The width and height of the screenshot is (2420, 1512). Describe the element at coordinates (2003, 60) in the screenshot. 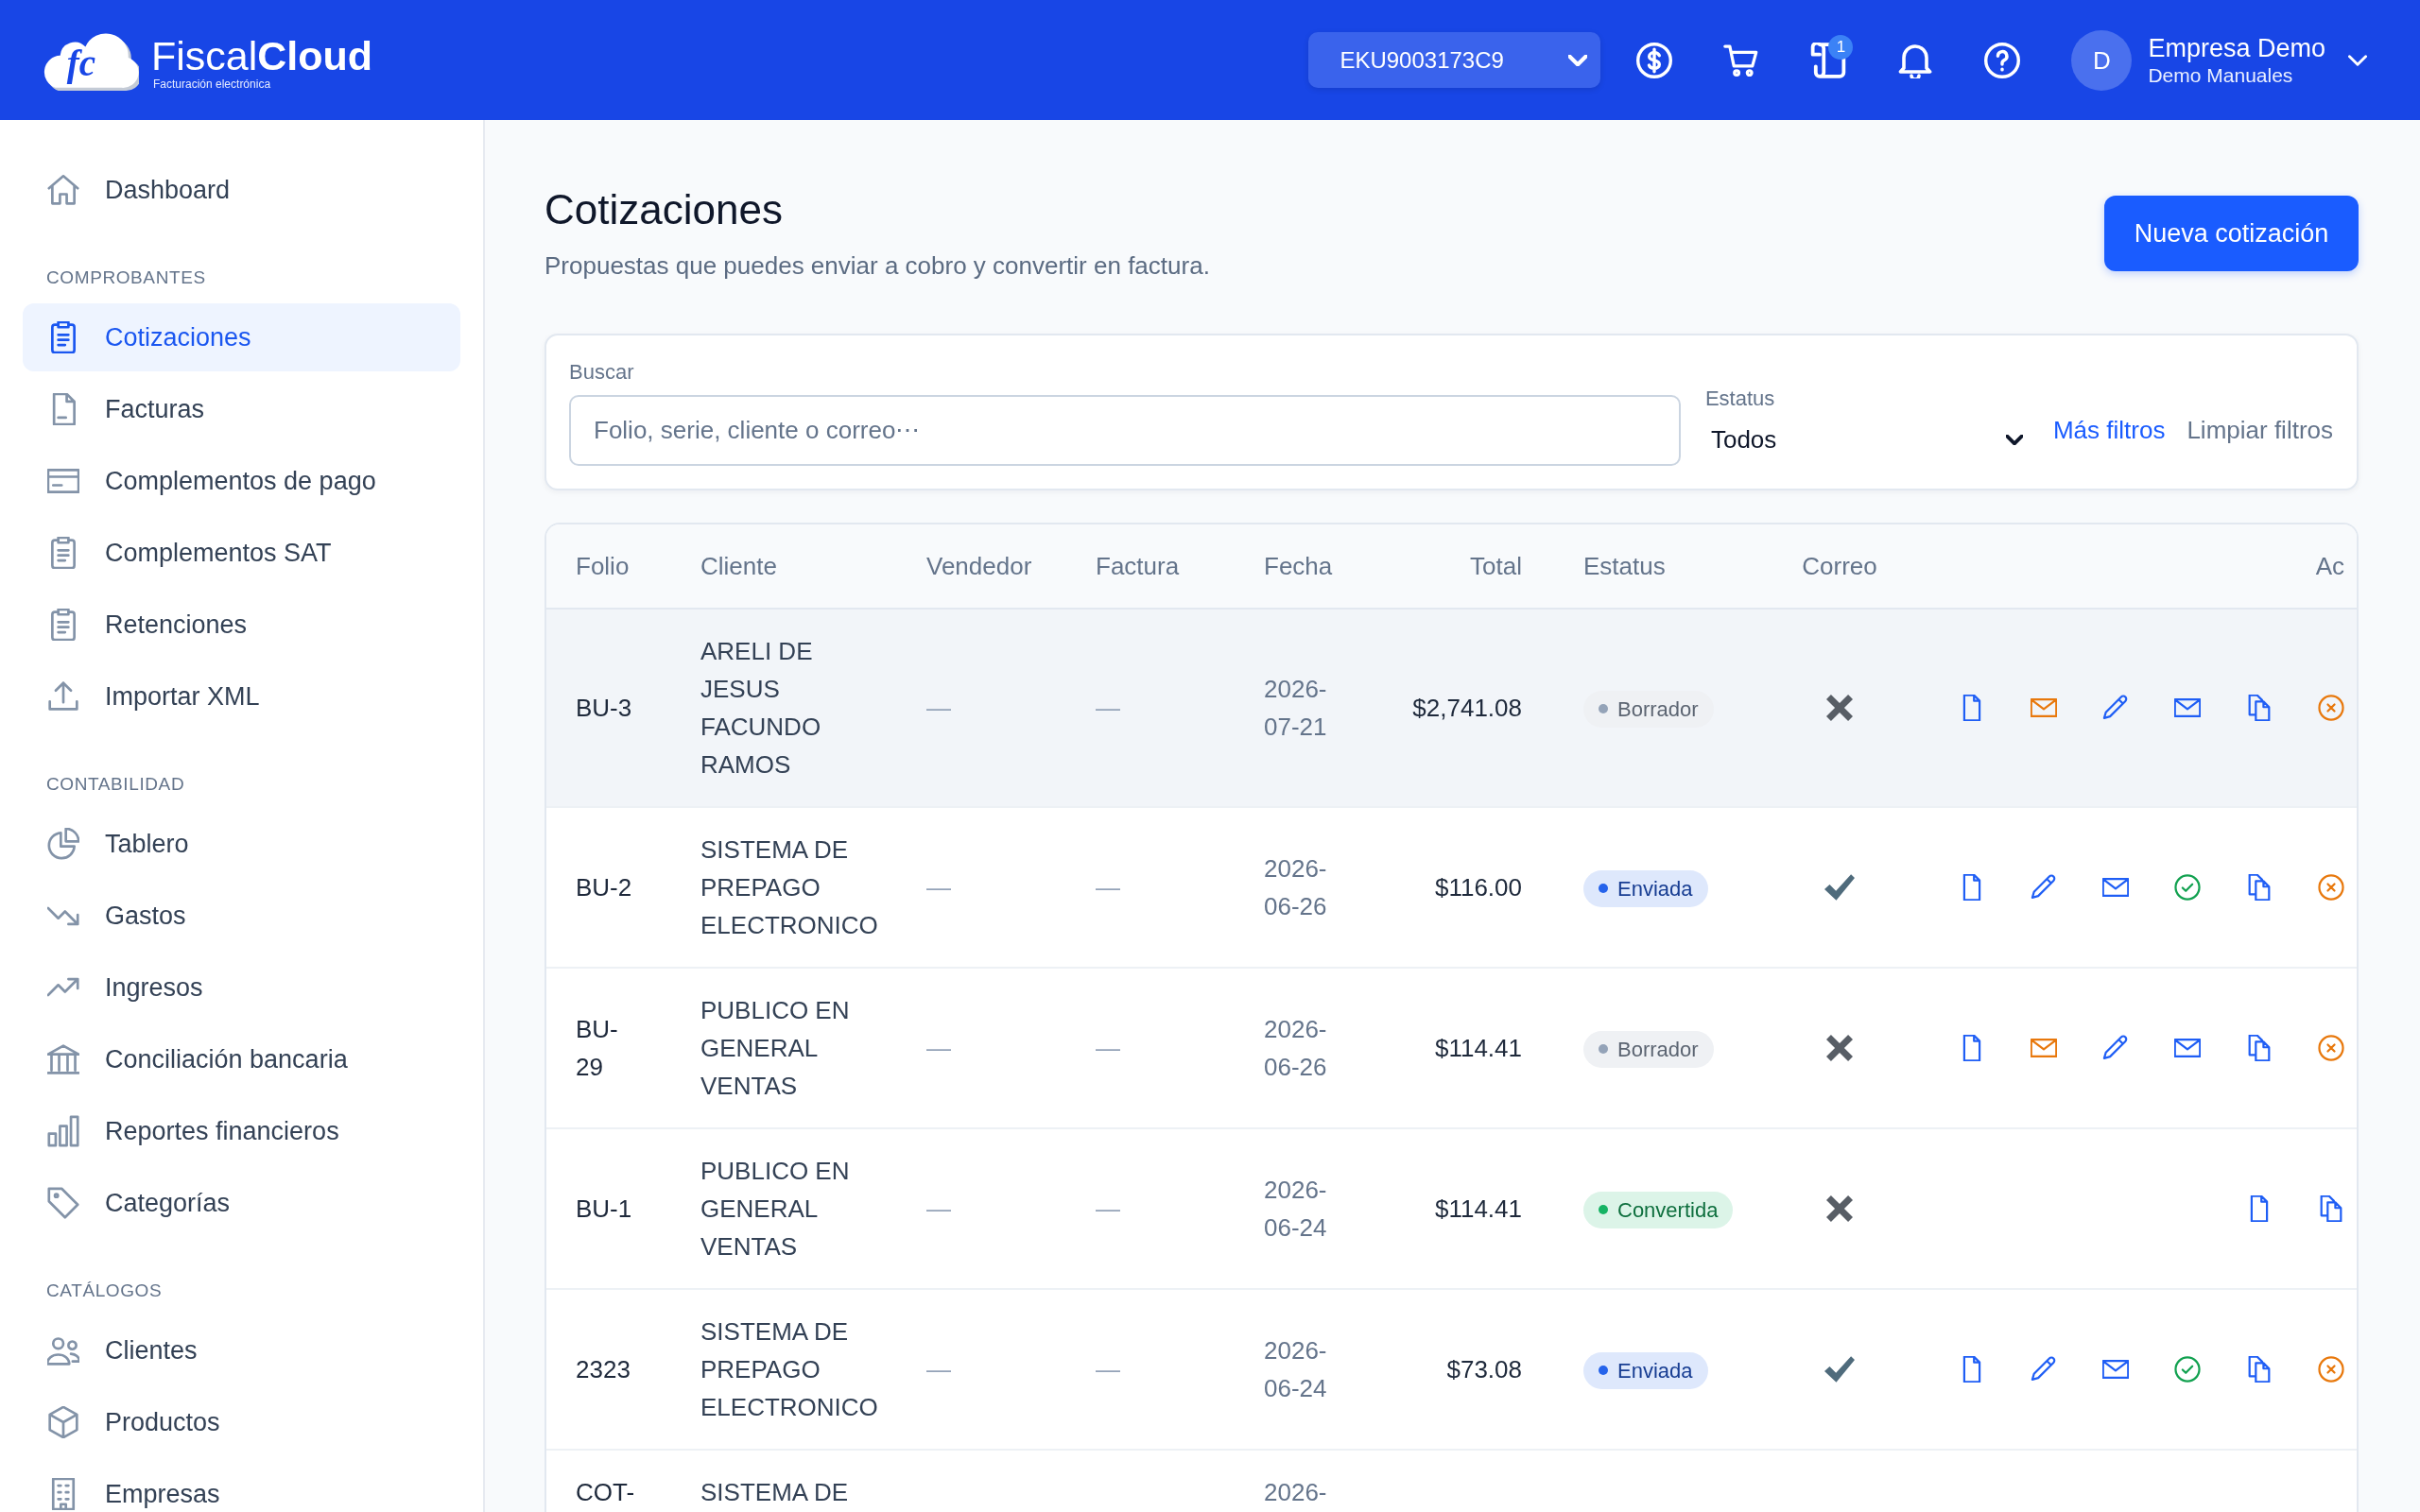

I see `help-icon` at that location.